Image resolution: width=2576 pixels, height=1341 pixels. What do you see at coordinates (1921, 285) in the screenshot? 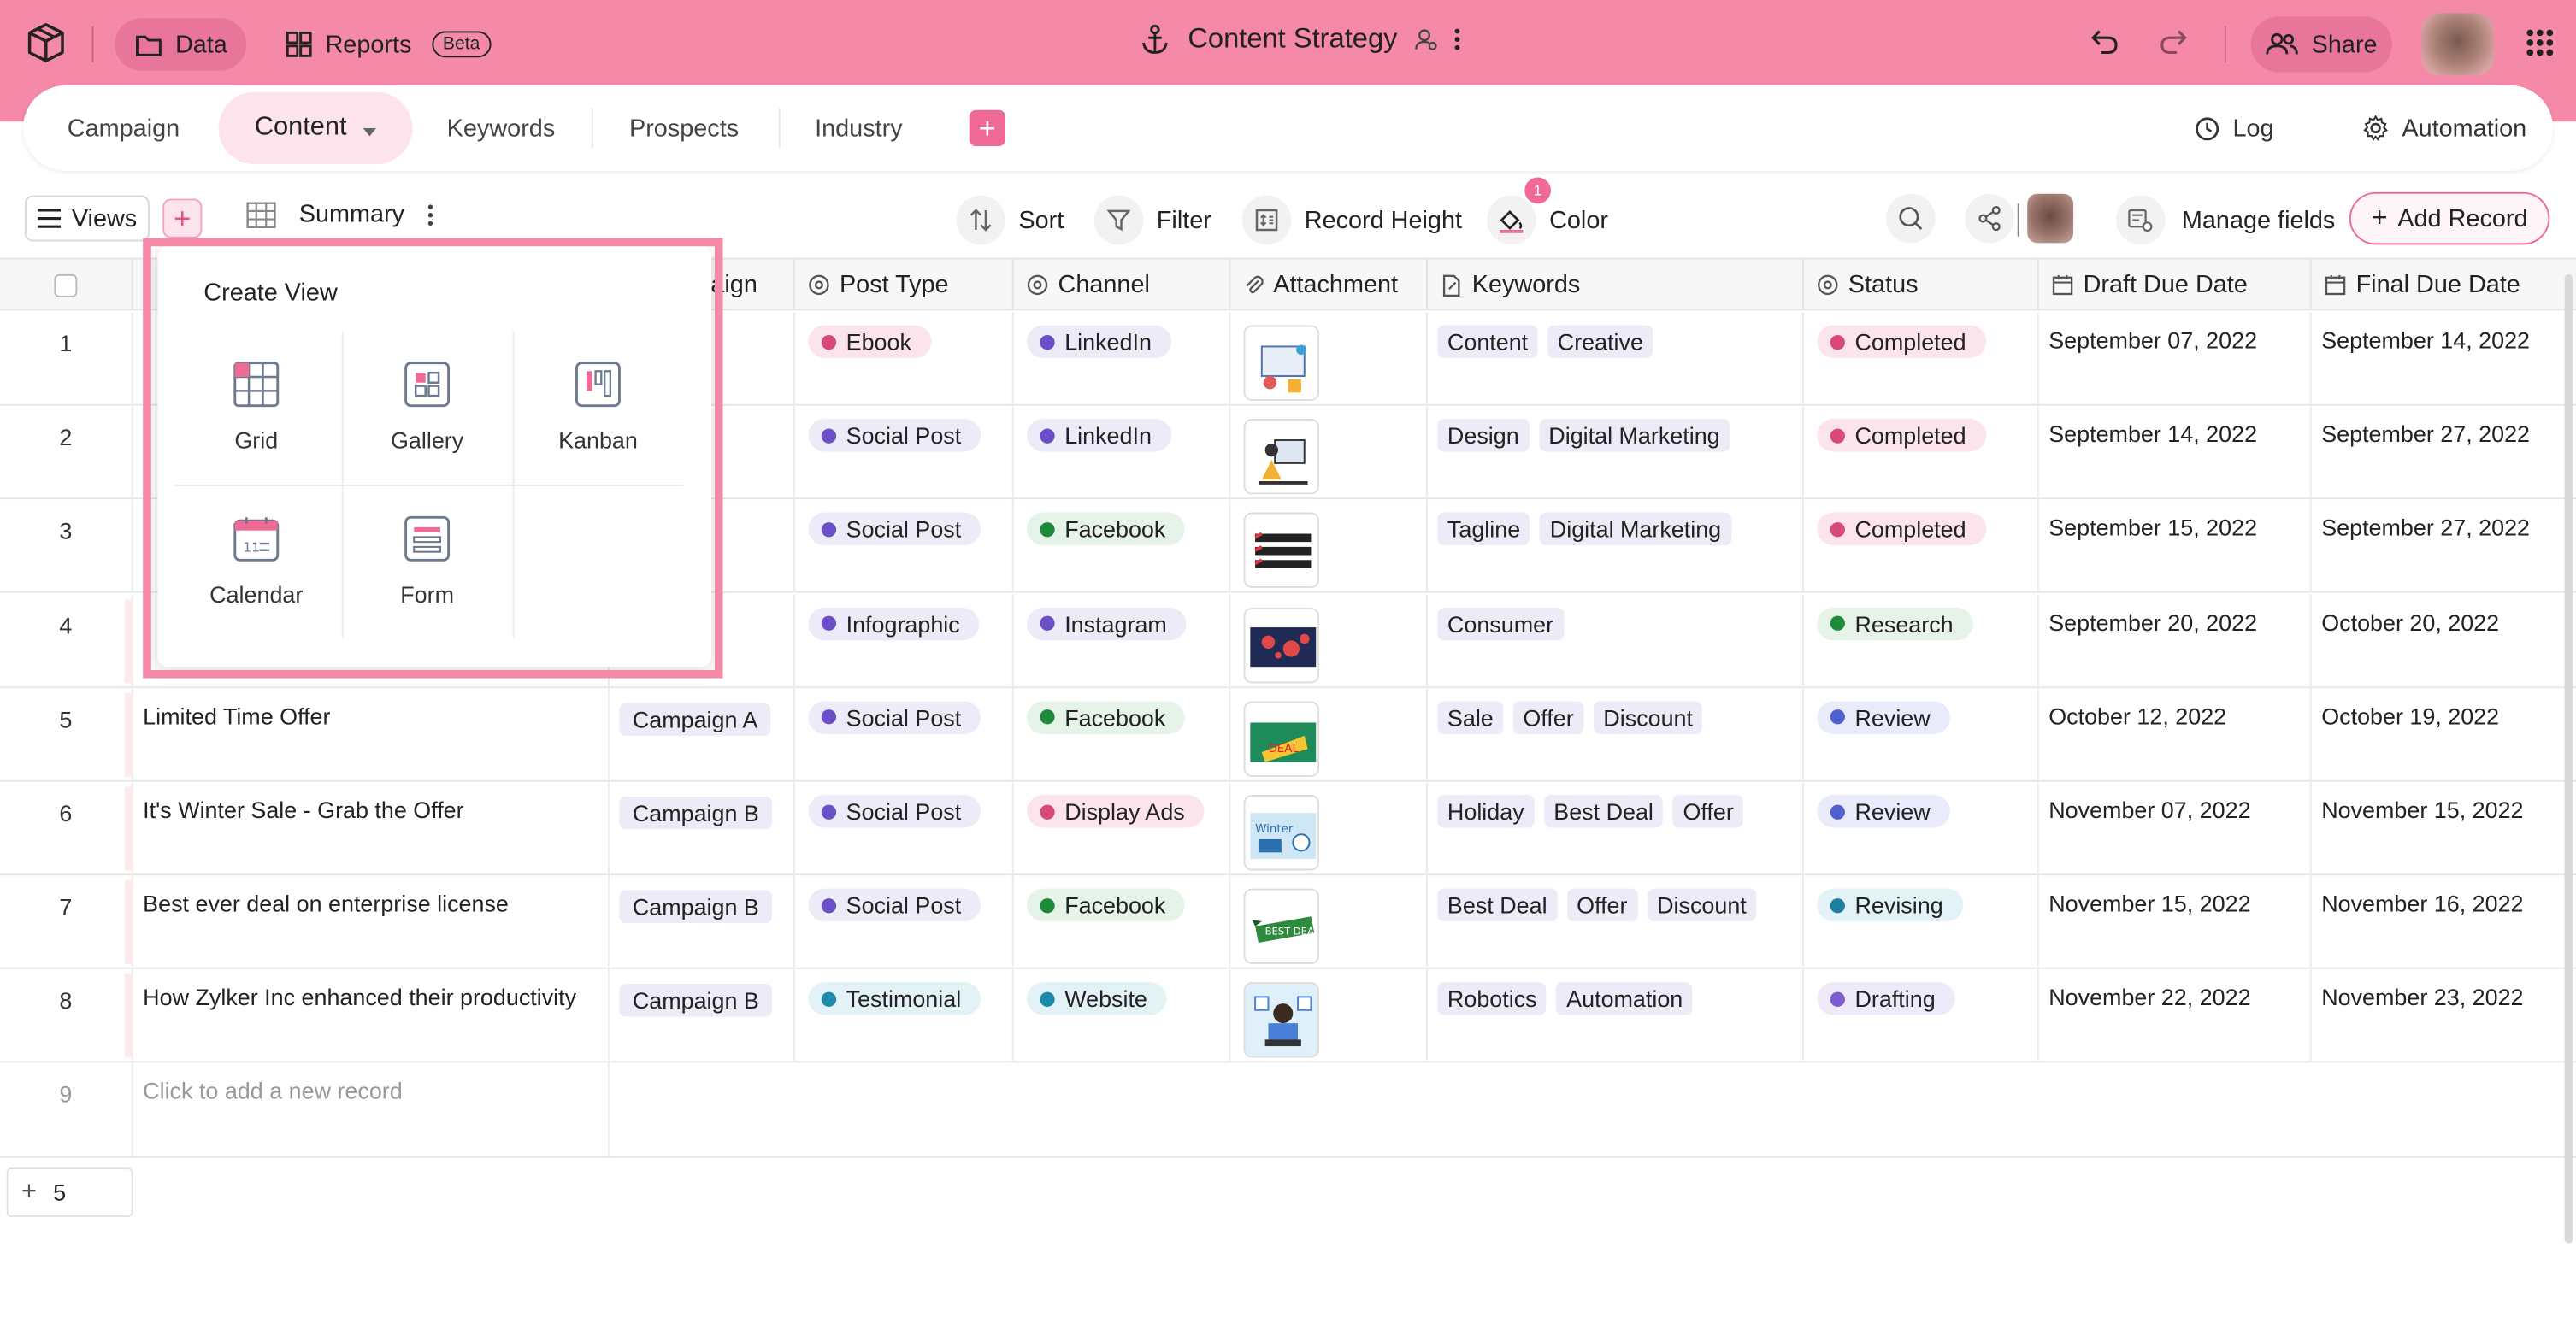
I see `header-status: Status` at bounding box center [1921, 285].